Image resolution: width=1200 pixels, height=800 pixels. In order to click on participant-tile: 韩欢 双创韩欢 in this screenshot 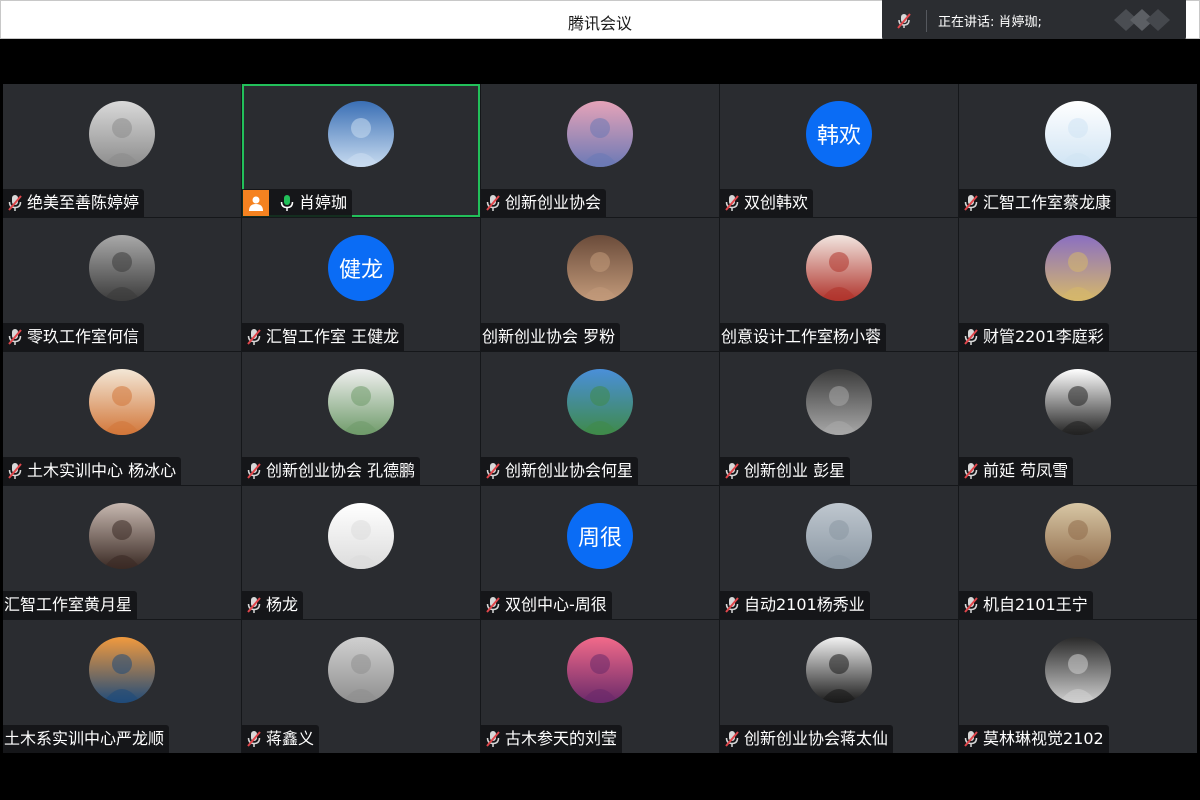, I will do `click(839, 150)`.